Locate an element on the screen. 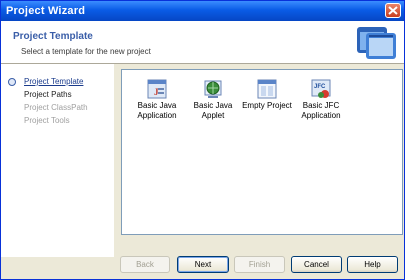 The height and width of the screenshot is (280, 405). svg-text: JFC is located at coordinates (320, 87).